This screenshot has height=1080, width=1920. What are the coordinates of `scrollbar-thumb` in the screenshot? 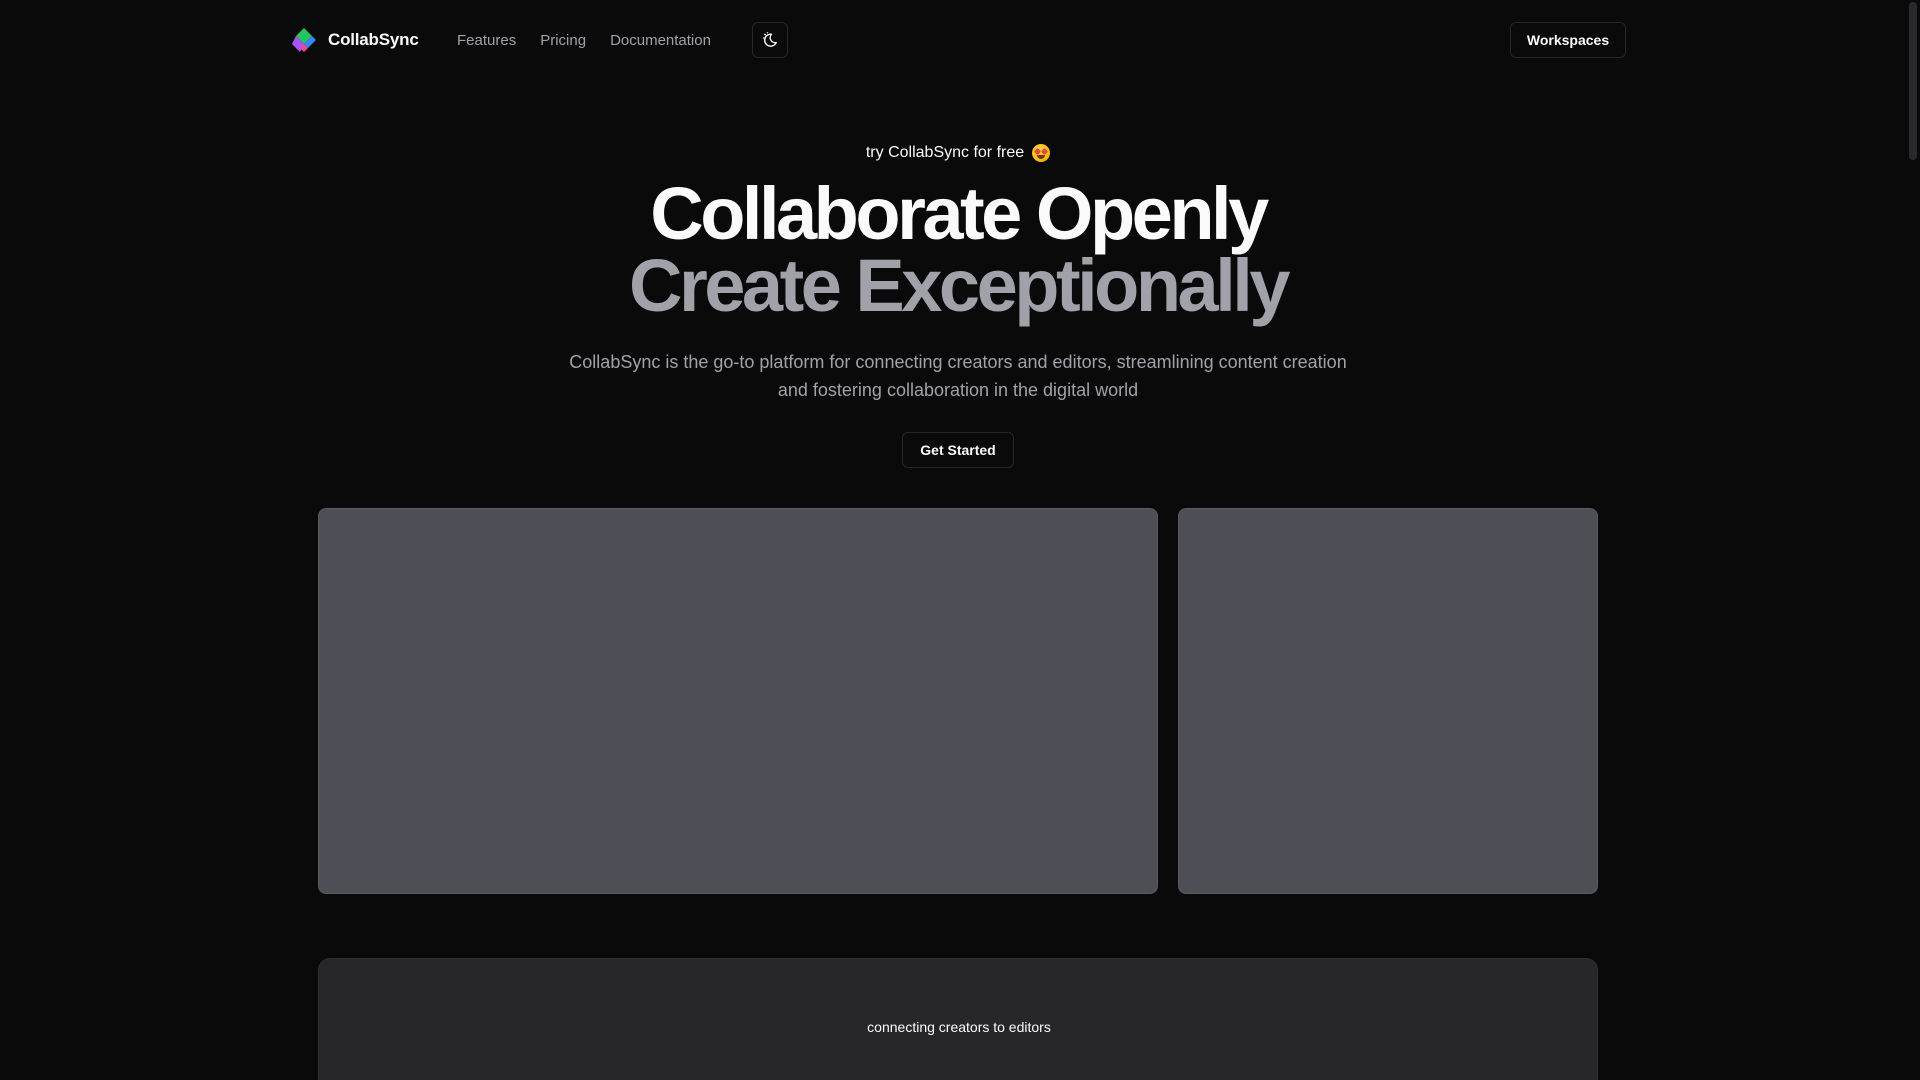 It's located at (1913, 81).